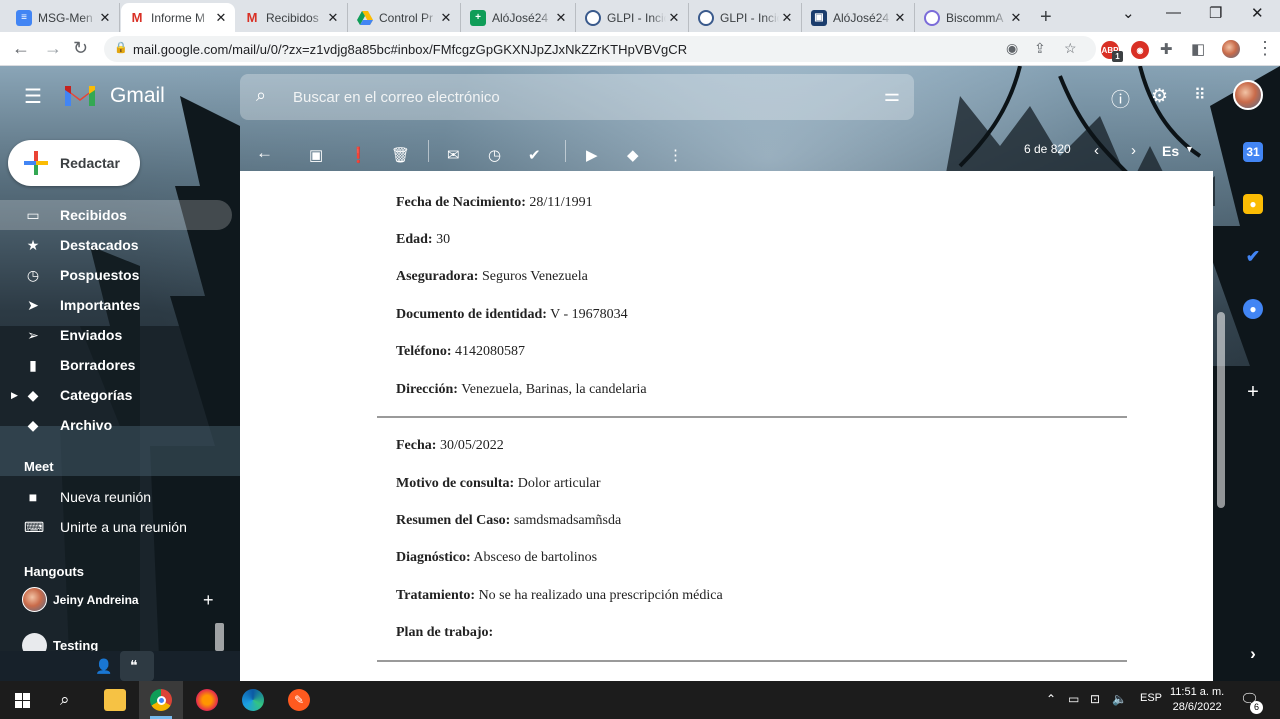 The image size is (1280, 719). Describe the element at coordinates (577, 97) in the screenshot. I see `search-bar: ⌕ Buscar en el correo electrónico ⚌` at that location.